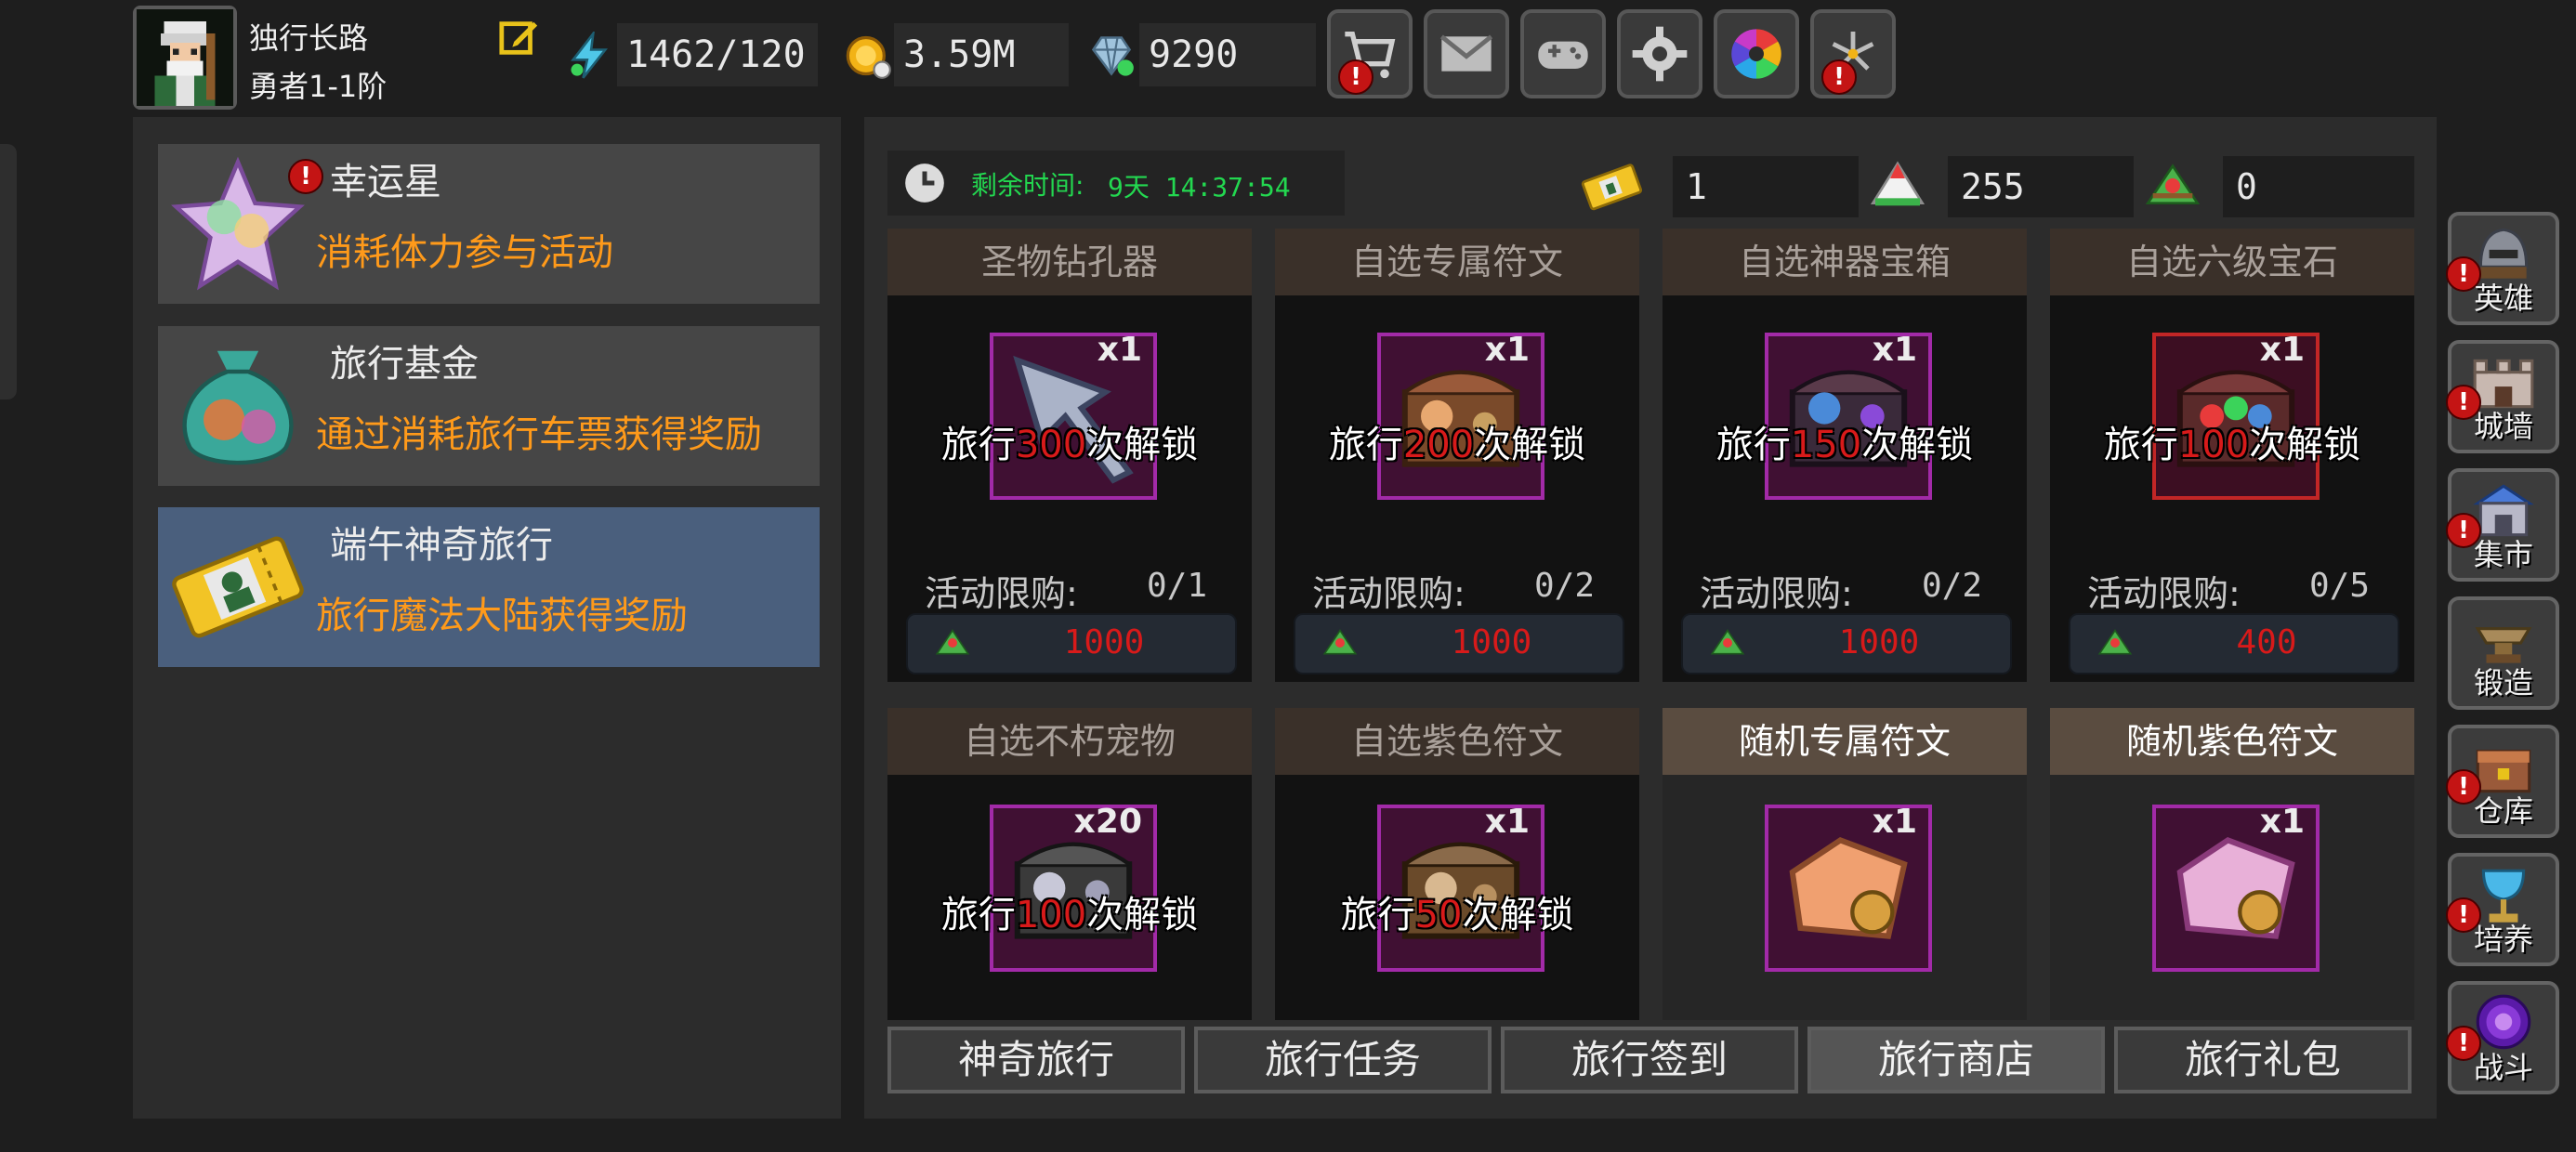  I want to click on diamond-icon, so click(1111, 56).